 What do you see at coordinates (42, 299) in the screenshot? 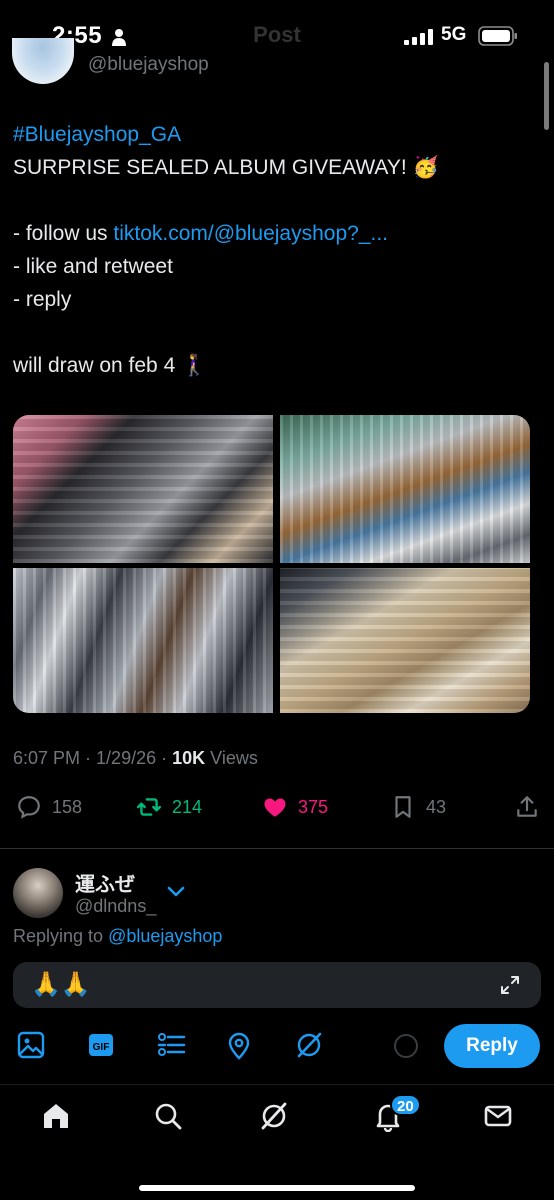
I see `tweet-line-reply: - reply` at bounding box center [42, 299].